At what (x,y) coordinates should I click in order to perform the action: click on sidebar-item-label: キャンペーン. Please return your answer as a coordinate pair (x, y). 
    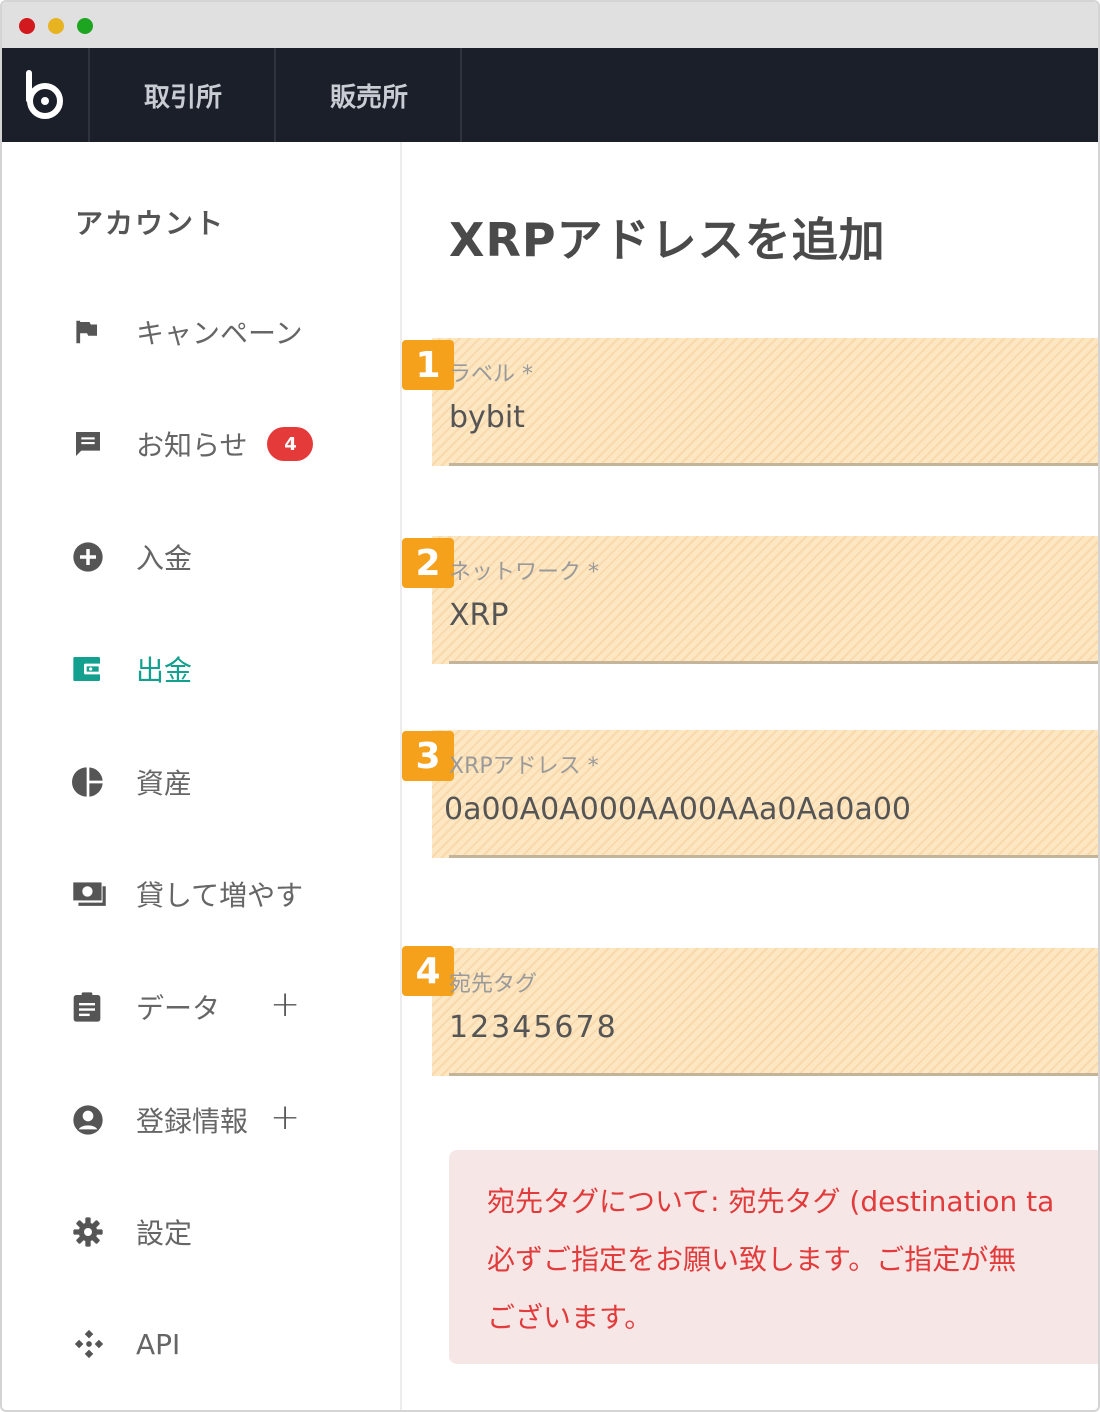
    Looking at the image, I should click on (219, 333).